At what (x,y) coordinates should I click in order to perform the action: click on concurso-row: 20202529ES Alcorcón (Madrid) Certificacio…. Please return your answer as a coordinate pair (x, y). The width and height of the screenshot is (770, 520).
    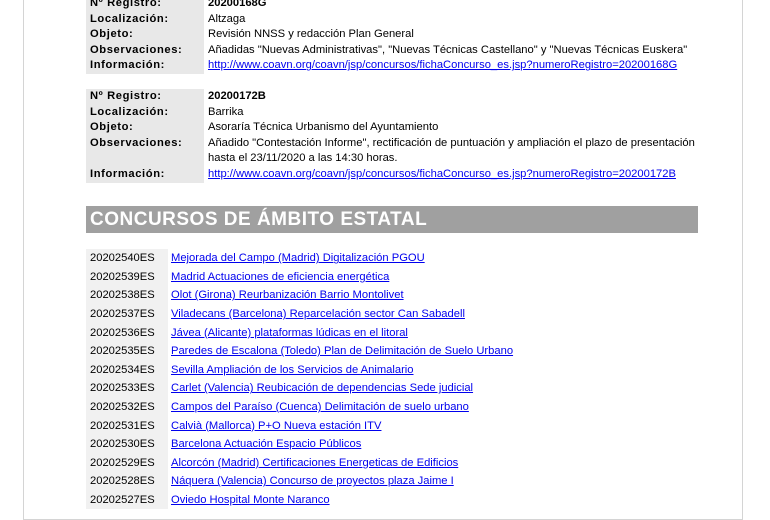
    Looking at the image, I should click on (392, 463).